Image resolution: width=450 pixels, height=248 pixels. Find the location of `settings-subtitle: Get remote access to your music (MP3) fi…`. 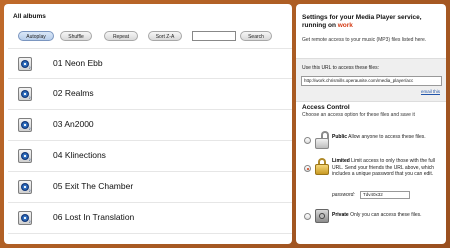

settings-subtitle: Get remote access to your music (MP3) fi… is located at coordinates (364, 40).